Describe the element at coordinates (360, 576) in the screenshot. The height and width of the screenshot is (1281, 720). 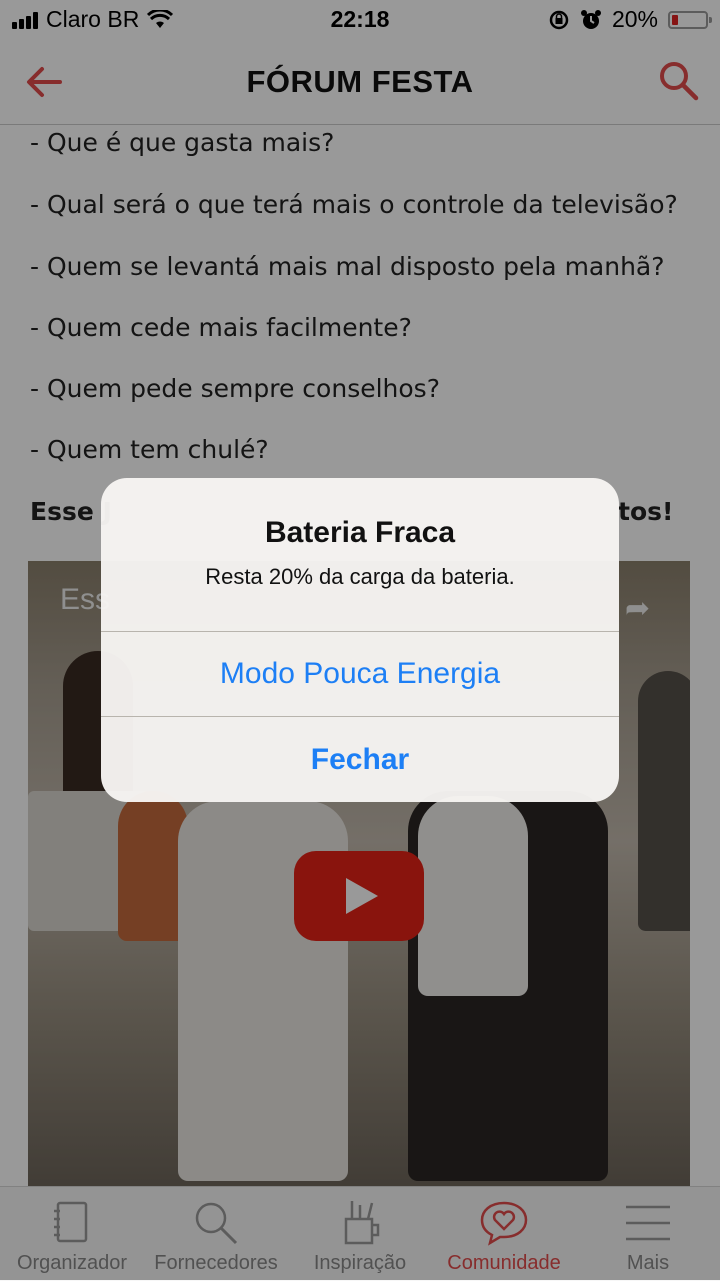
I see `alert-message: Resta 20% da carga da bateria.` at that location.